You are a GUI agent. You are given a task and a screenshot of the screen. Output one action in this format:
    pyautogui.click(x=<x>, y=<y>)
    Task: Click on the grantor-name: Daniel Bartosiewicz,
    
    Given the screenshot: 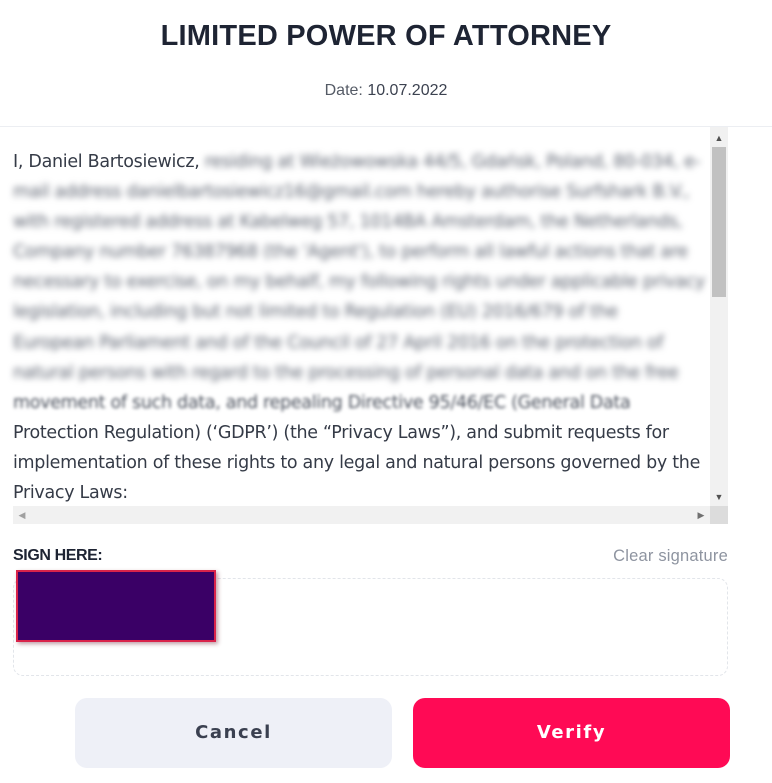 What is the action you would take?
    pyautogui.click(x=114, y=162)
    